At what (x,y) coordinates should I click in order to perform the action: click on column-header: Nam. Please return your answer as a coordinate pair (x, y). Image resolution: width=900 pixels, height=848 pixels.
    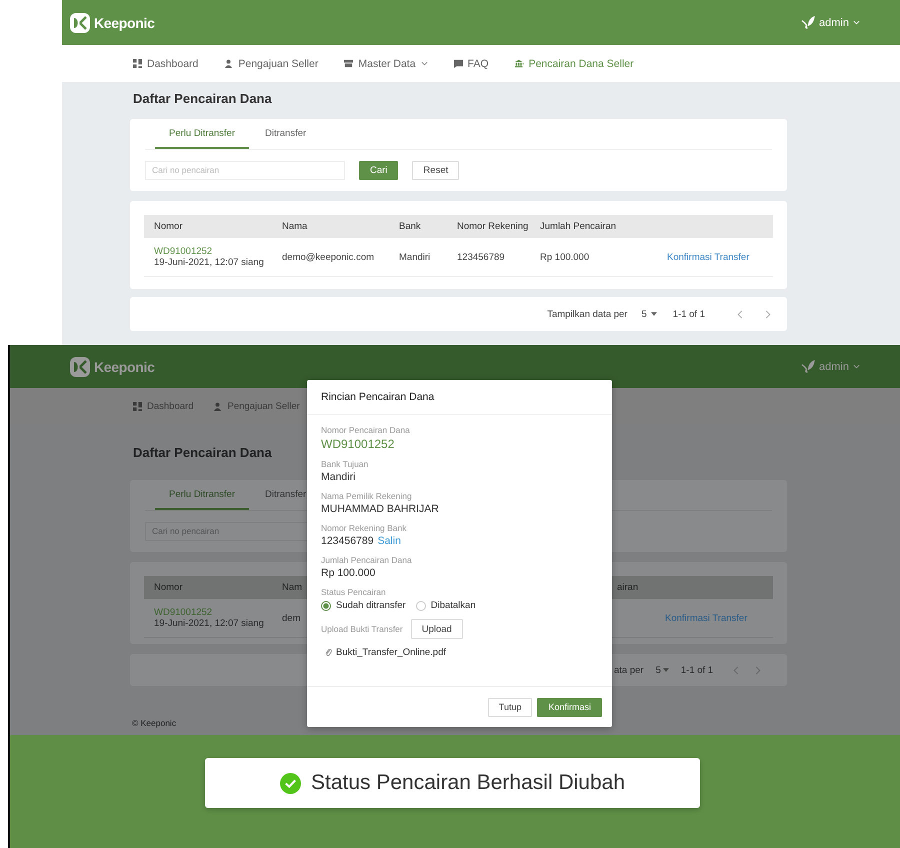
    Looking at the image, I should click on (292, 587).